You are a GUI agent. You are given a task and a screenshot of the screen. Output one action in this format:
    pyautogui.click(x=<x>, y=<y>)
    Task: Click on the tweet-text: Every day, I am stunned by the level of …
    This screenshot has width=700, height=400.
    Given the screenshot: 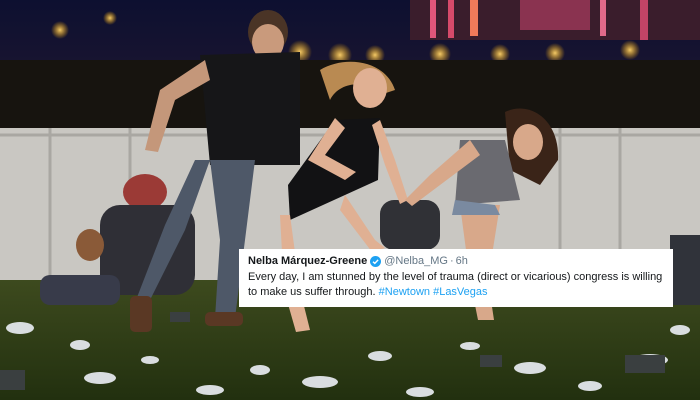 What is the action you would take?
    pyautogui.click(x=456, y=285)
    